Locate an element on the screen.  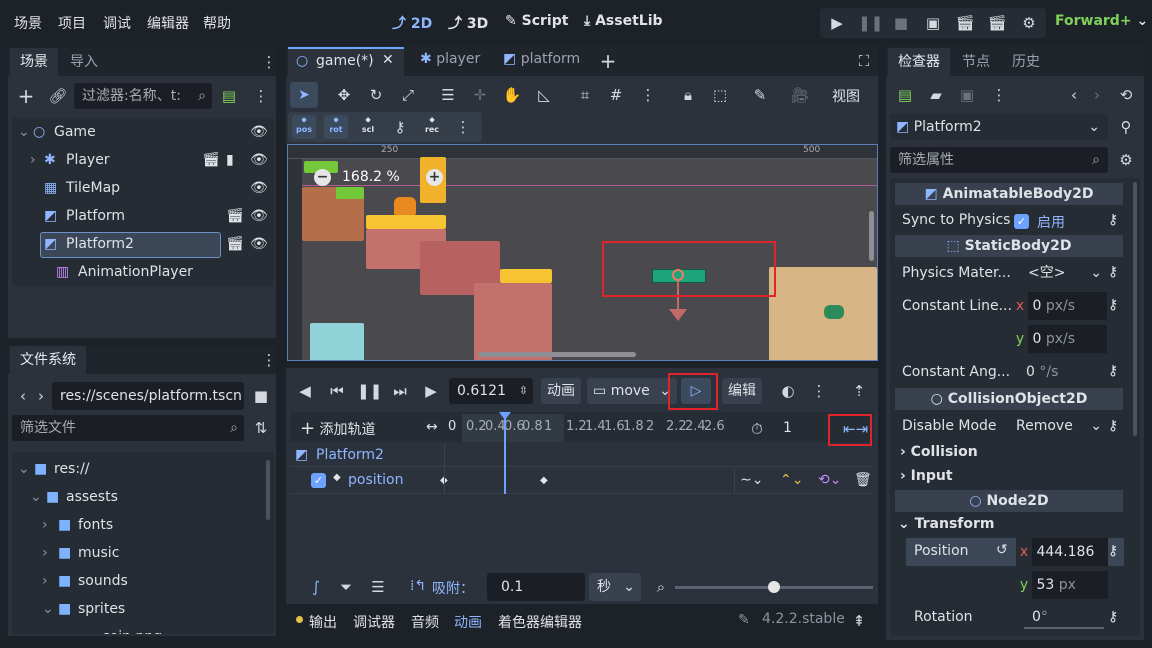
group-icon: ⬚ is located at coordinates (720, 95).